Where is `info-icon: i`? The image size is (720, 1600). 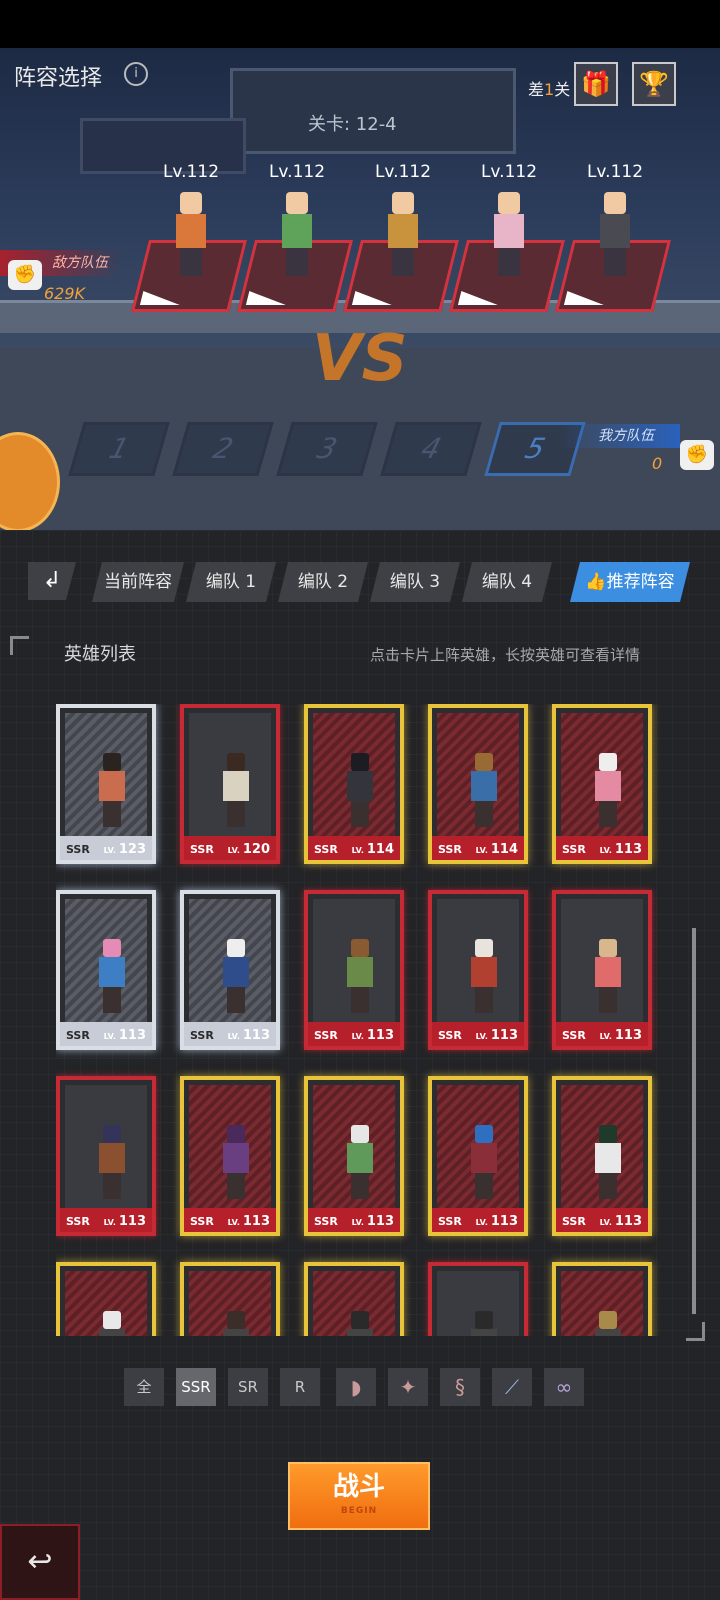 info-icon: i is located at coordinates (136, 74).